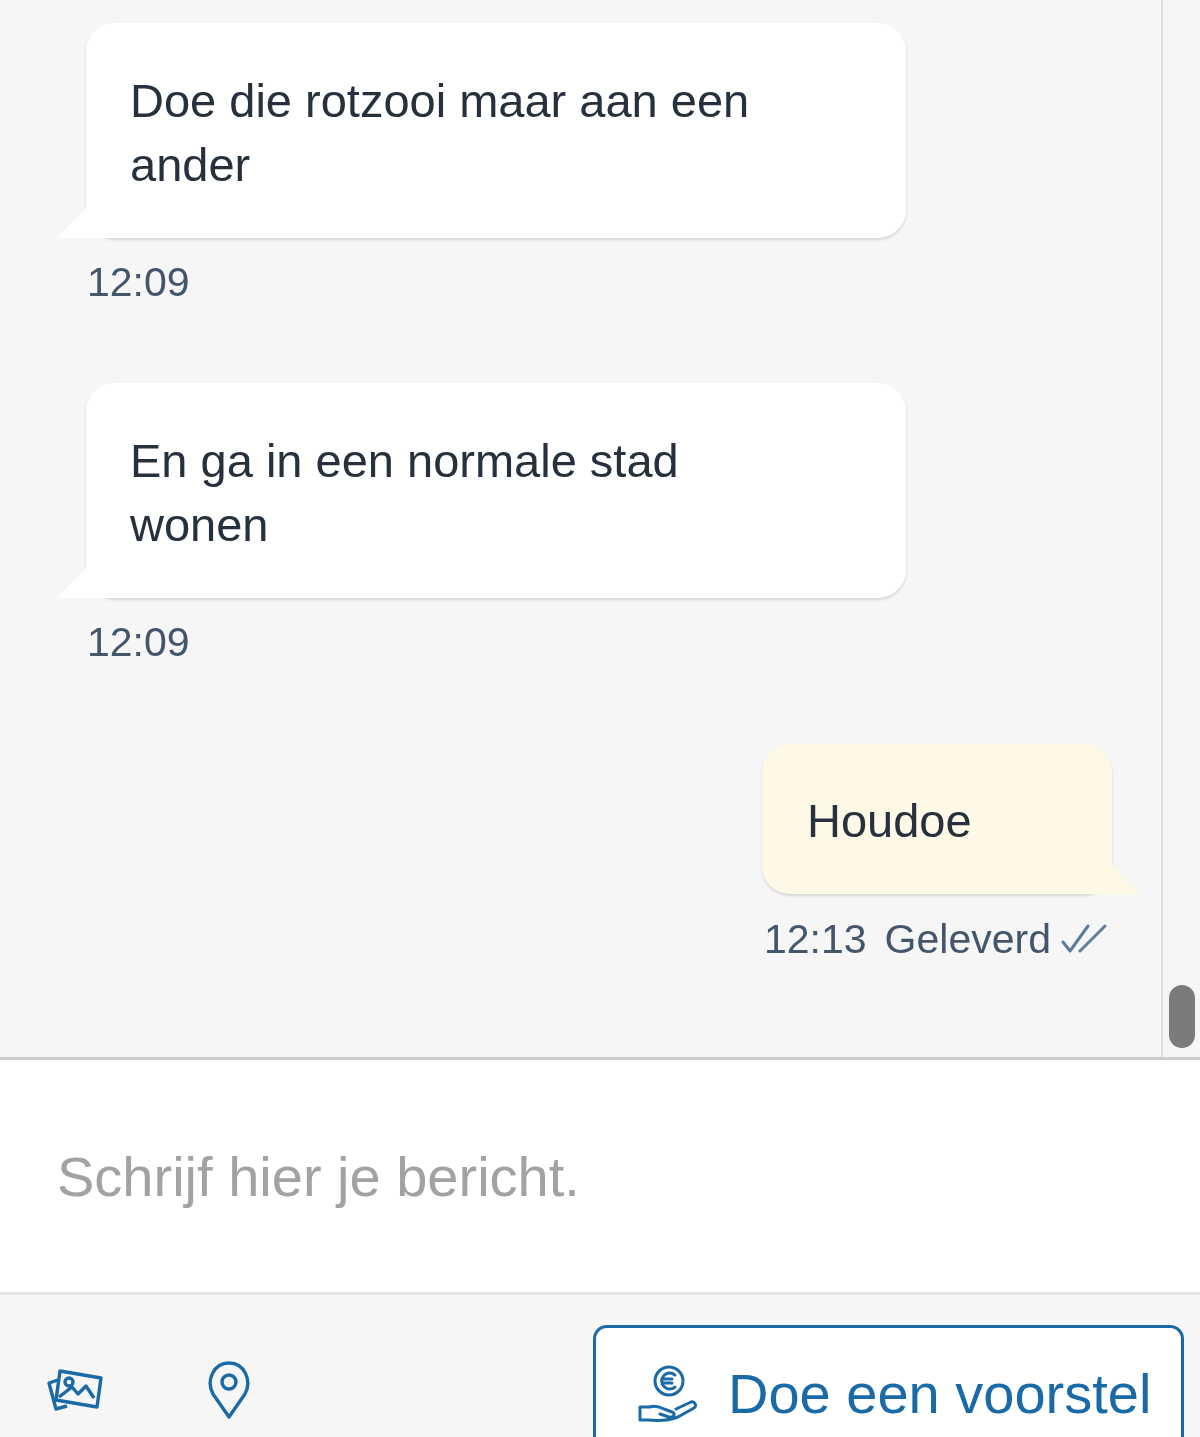  Describe the element at coordinates (1084, 939) in the screenshot. I see `double-check-icon` at that location.